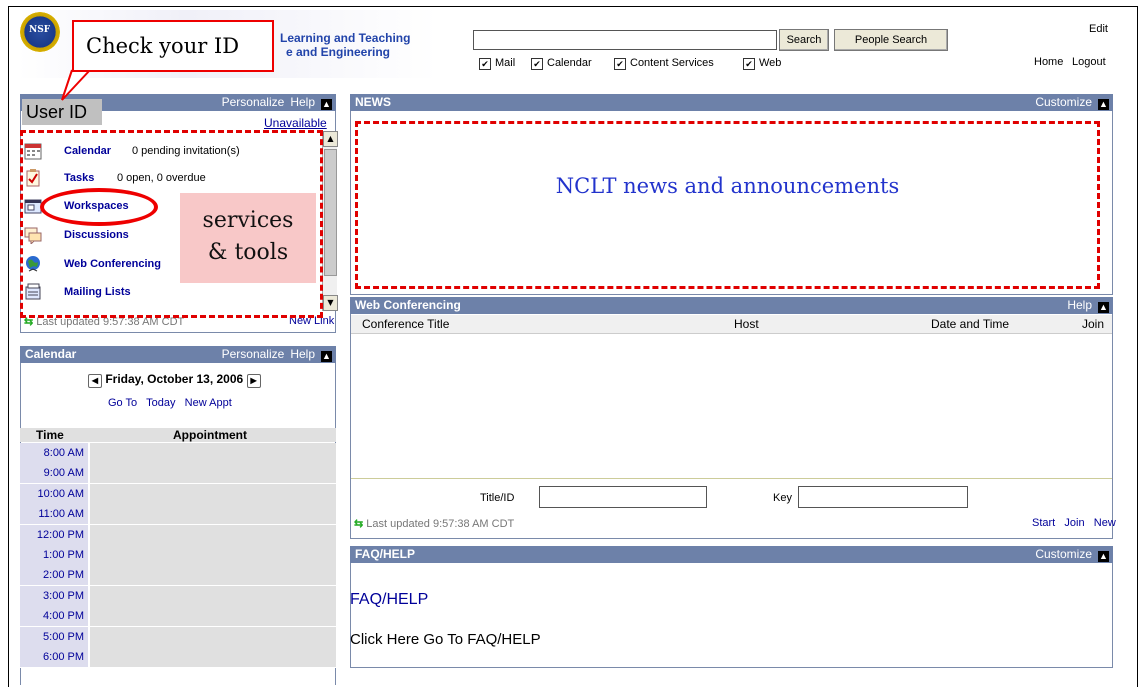 The image size is (1145, 692). Describe the element at coordinates (731, 305) in the screenshot. I see `webconf-header: Web Conferencing Help ▲` at that location.